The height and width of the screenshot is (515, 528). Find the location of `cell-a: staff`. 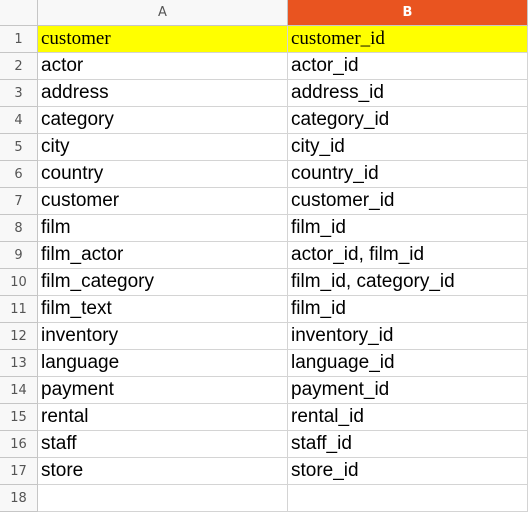

cell-a: staff is located at coordinates (163, 444).